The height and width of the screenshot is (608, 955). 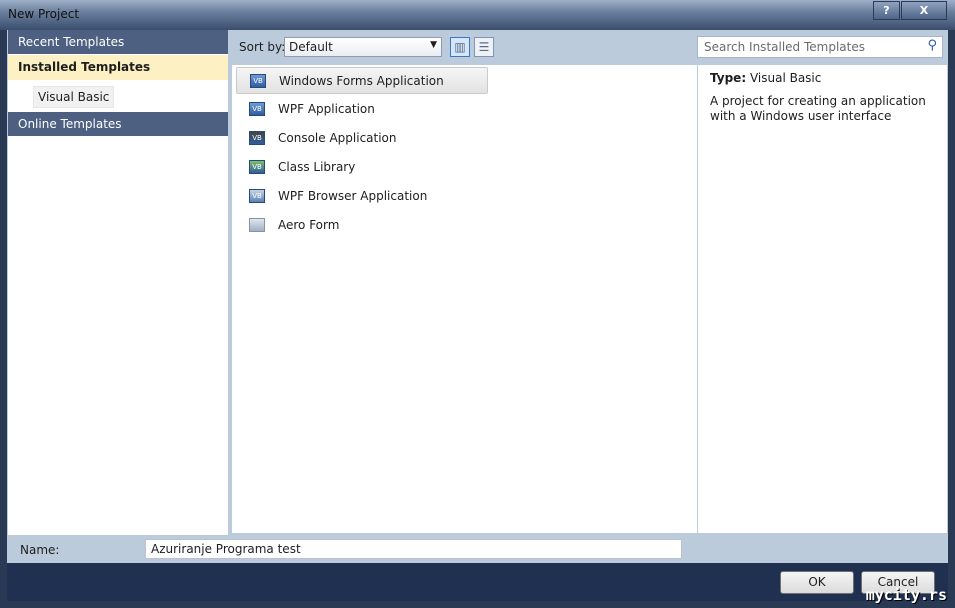 I want to click on toolbar: Sort by: Default ▼ ▥ ☰, so click(x=464, y=47).